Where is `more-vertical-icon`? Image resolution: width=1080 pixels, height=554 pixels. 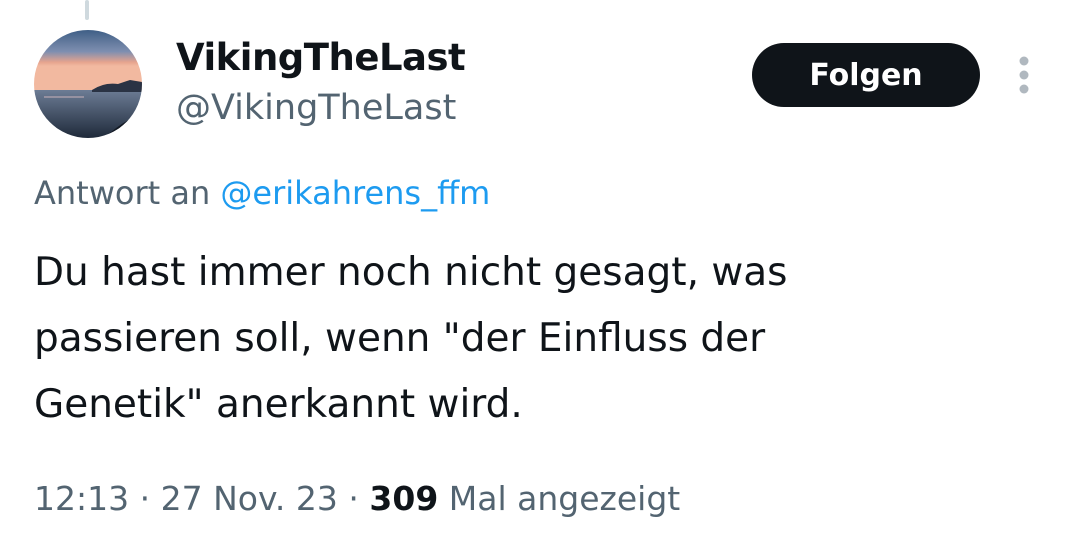
more-vertical-icon is located at coordinates (1024, 75).